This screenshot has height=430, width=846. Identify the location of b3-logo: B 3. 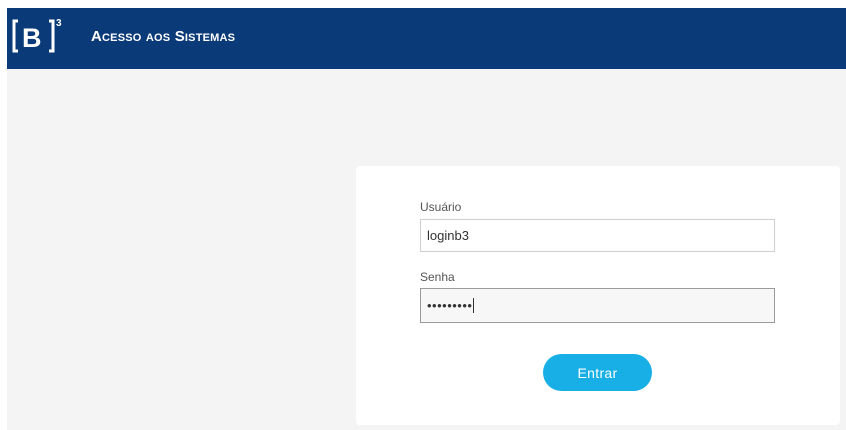
(37, 35).